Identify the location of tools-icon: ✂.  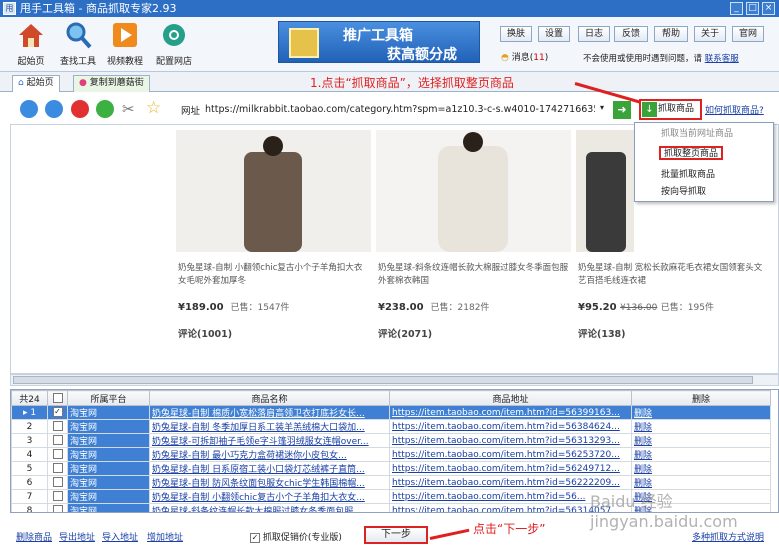
(131, 109).